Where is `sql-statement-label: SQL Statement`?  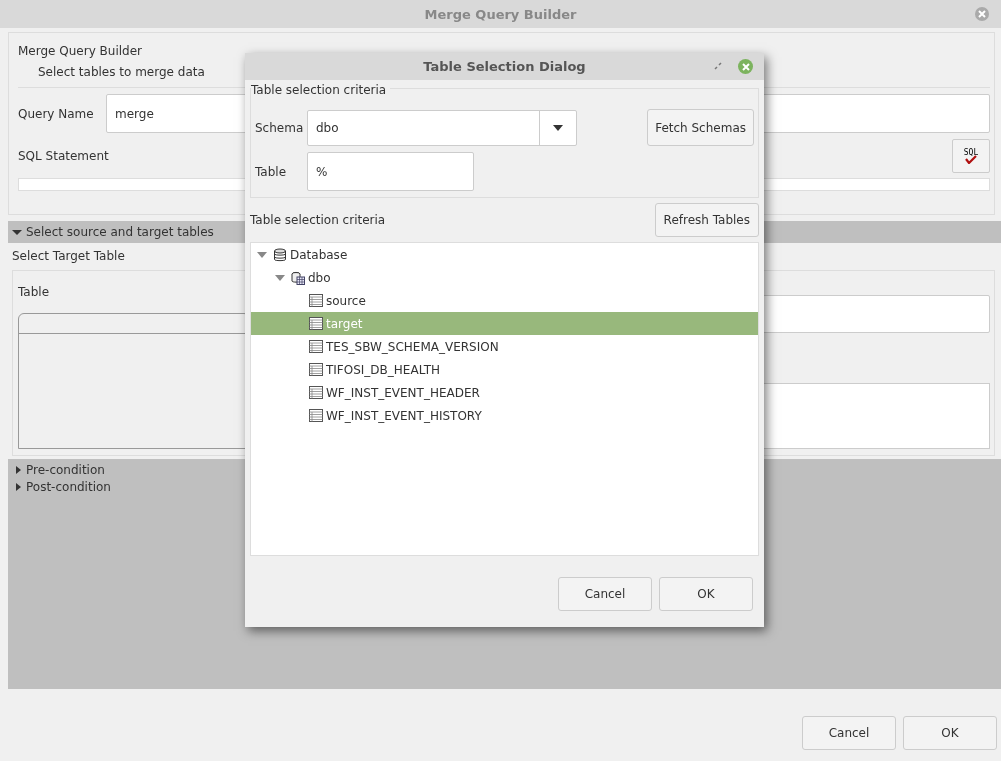 sql-statement-label: SQL Statement is located at coordinates (63, 156).